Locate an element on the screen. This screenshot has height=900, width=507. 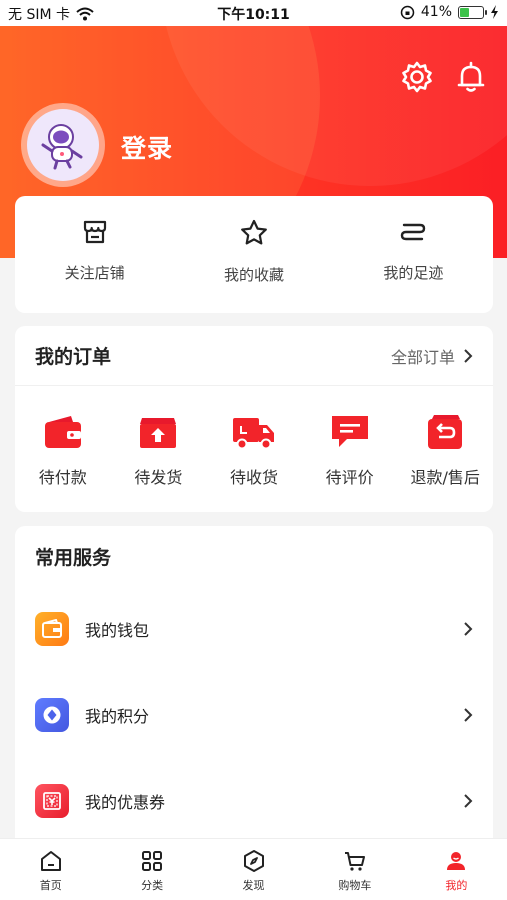
tab-label: 发现 is located at coordinates (253, 885).